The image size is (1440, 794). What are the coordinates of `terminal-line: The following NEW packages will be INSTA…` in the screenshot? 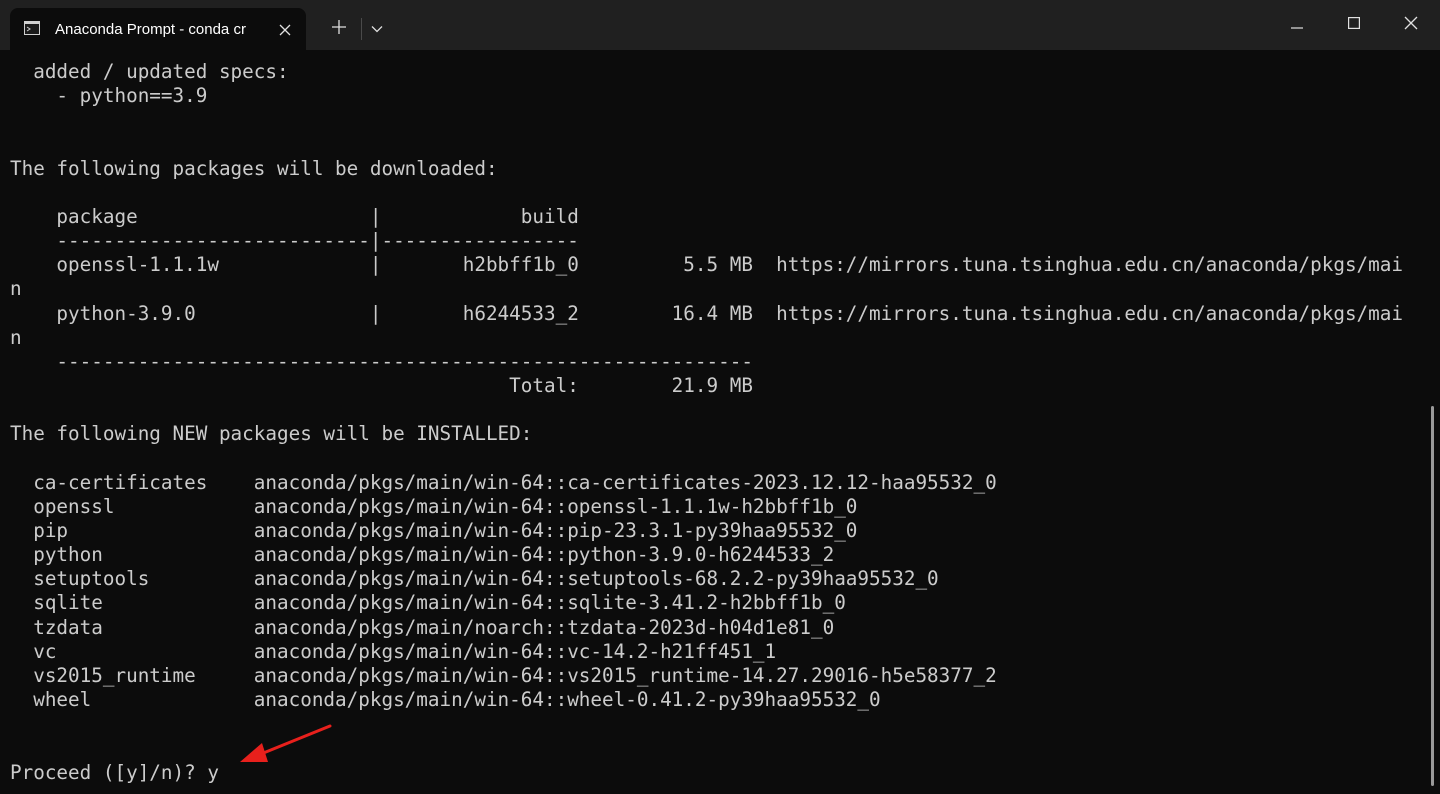 It's located at (271, 434).